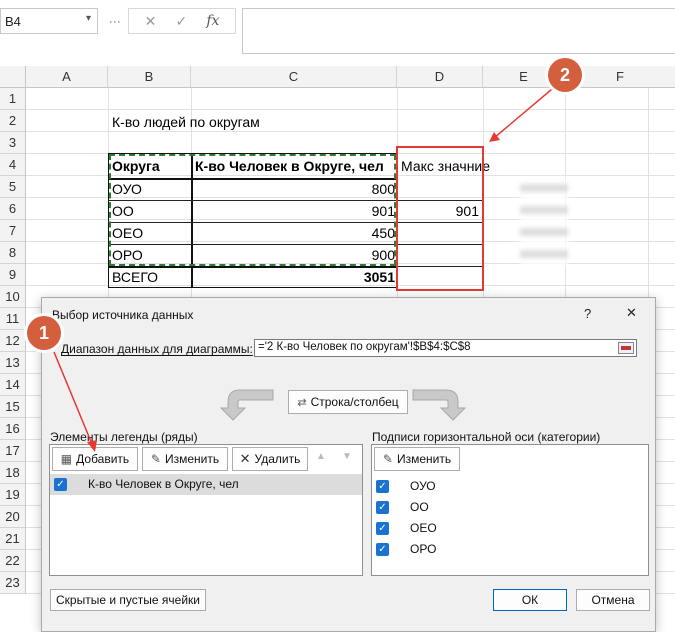 The image size is (675, 632). What do you see at coordinates (423, 528) in the screenshot?
I see `category-label: ОЕО` at bounding box center [423, 528].